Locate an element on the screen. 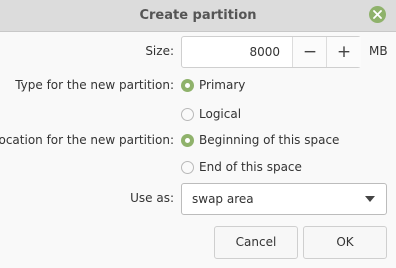  size-decrement-button: − is located at coordinates (309, 52).